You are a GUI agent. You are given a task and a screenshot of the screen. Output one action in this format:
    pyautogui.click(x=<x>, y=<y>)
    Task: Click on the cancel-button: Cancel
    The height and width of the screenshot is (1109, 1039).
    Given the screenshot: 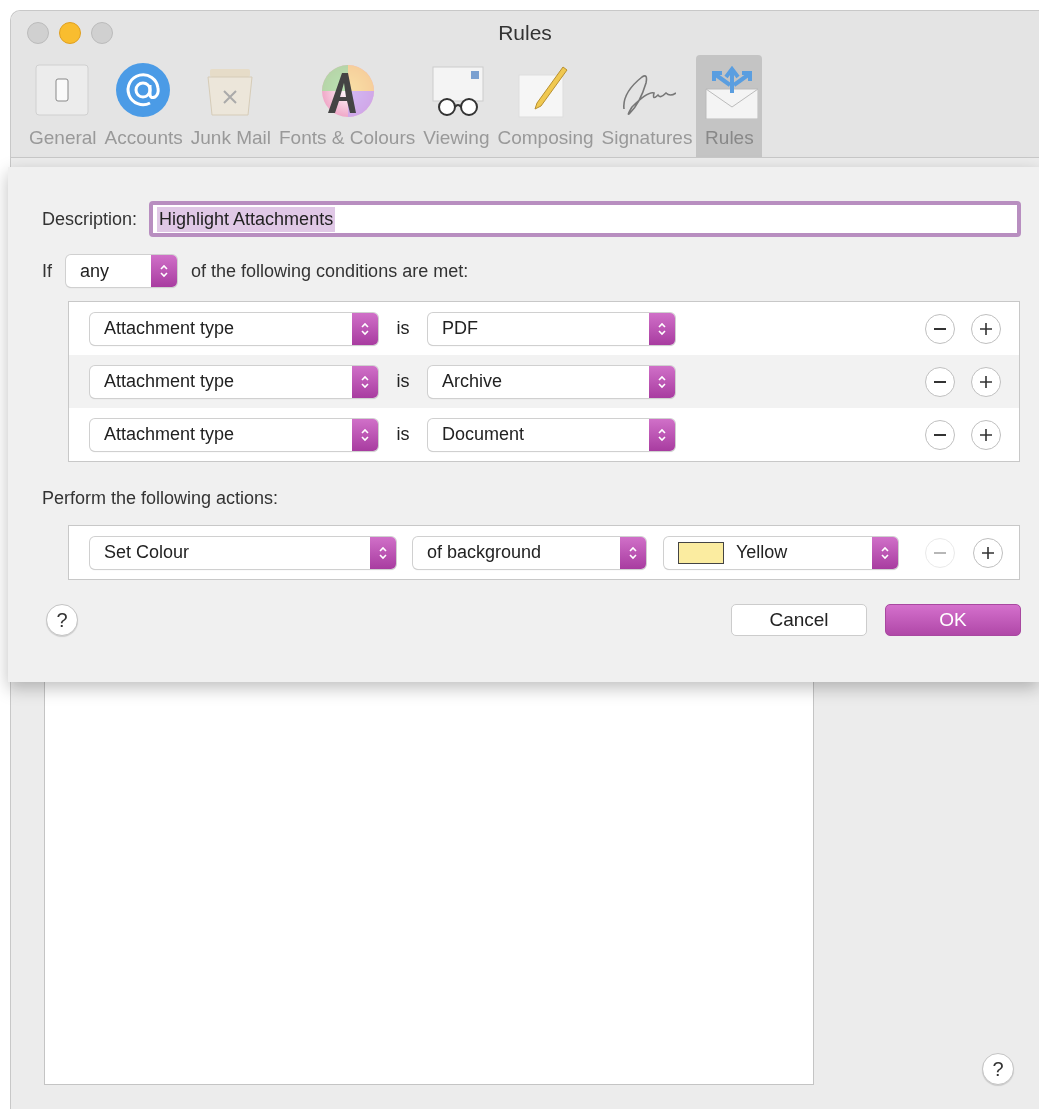 What is the action you would take?
    pyautogui.click(x=799, y=620)
    